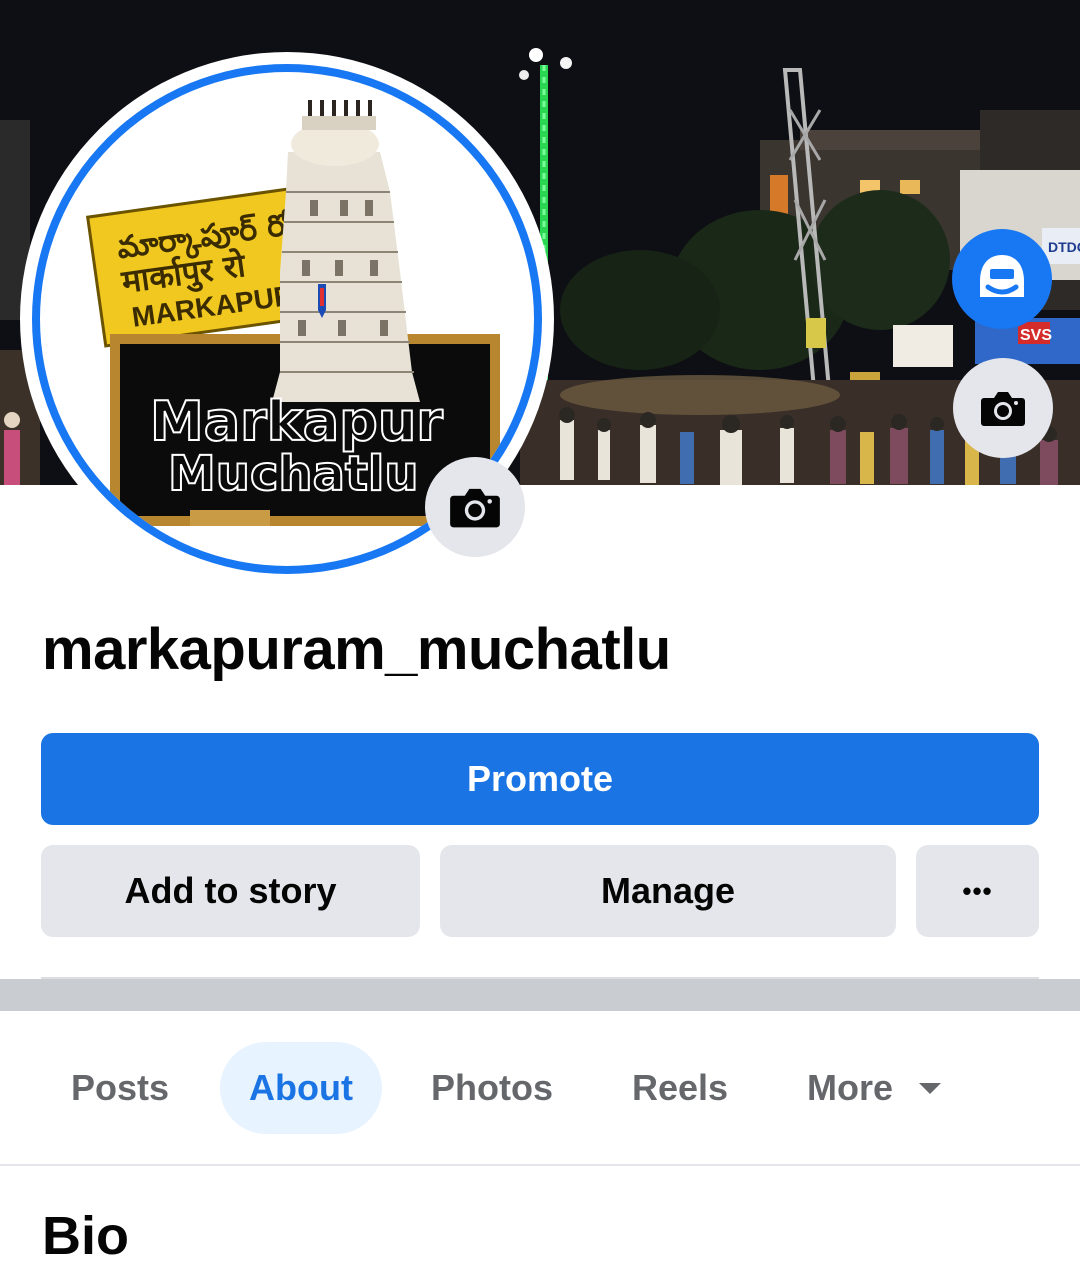  What do you see at coordinates (85, 1236) in the screenshot?
I see `section-title: Bio` at bounding box center [85, 1236].